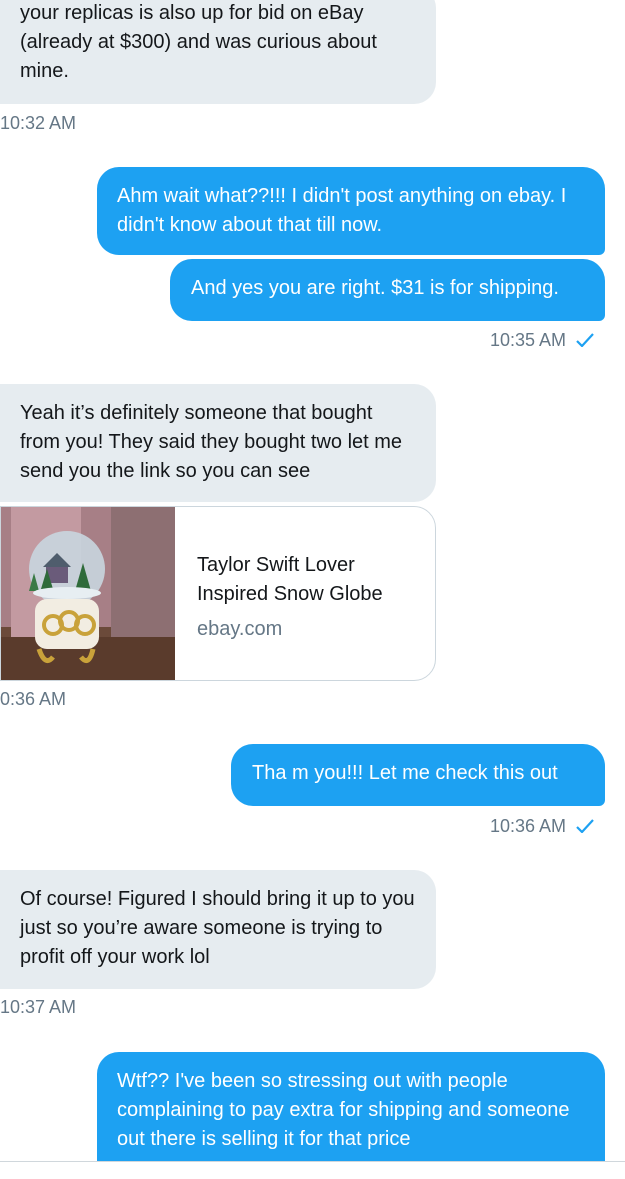 The width and height of the screenshot is (625, 1179). I want to click on message-timestamp: 10:37 AM, so click(38, 1007).